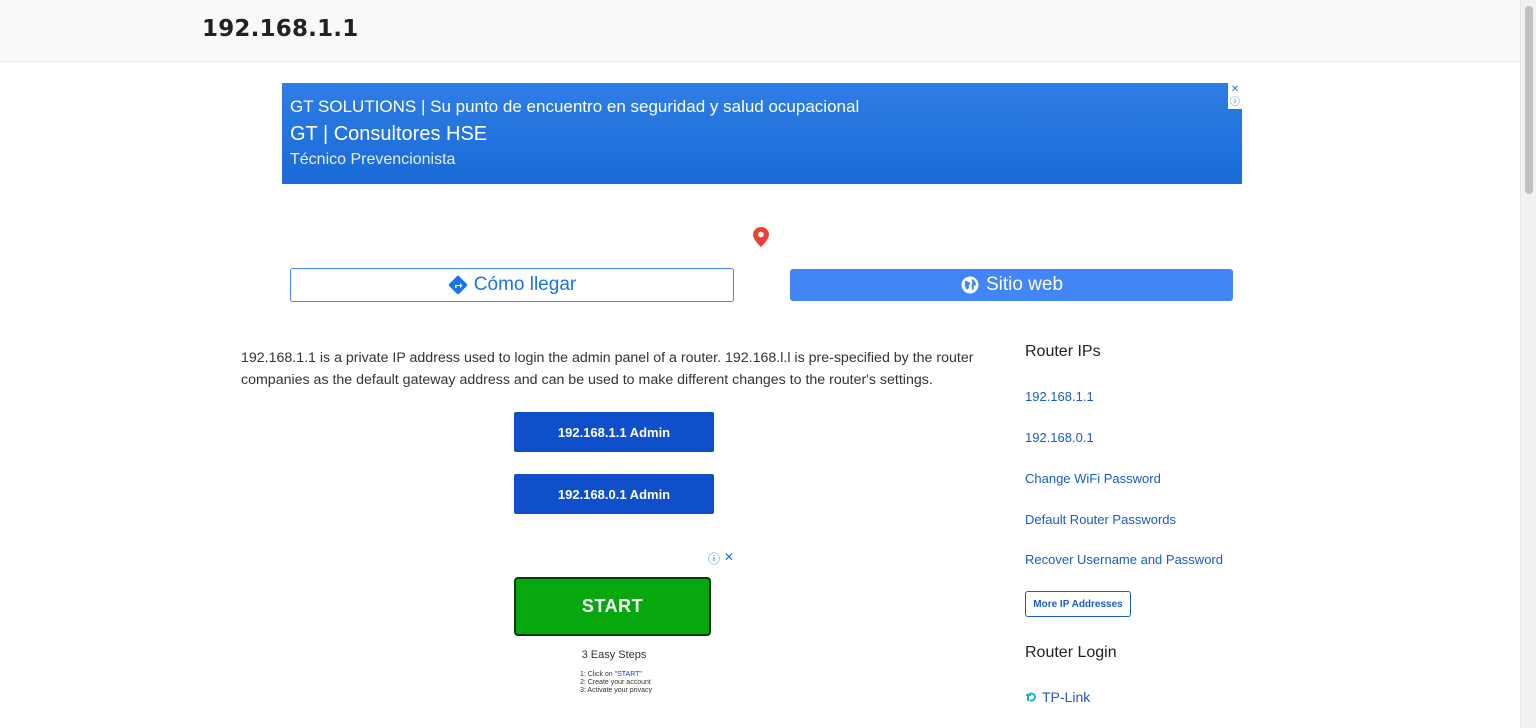  Describe the element at coordinates (970, 285) in the screenshot. I see `globe-icon` at that location.